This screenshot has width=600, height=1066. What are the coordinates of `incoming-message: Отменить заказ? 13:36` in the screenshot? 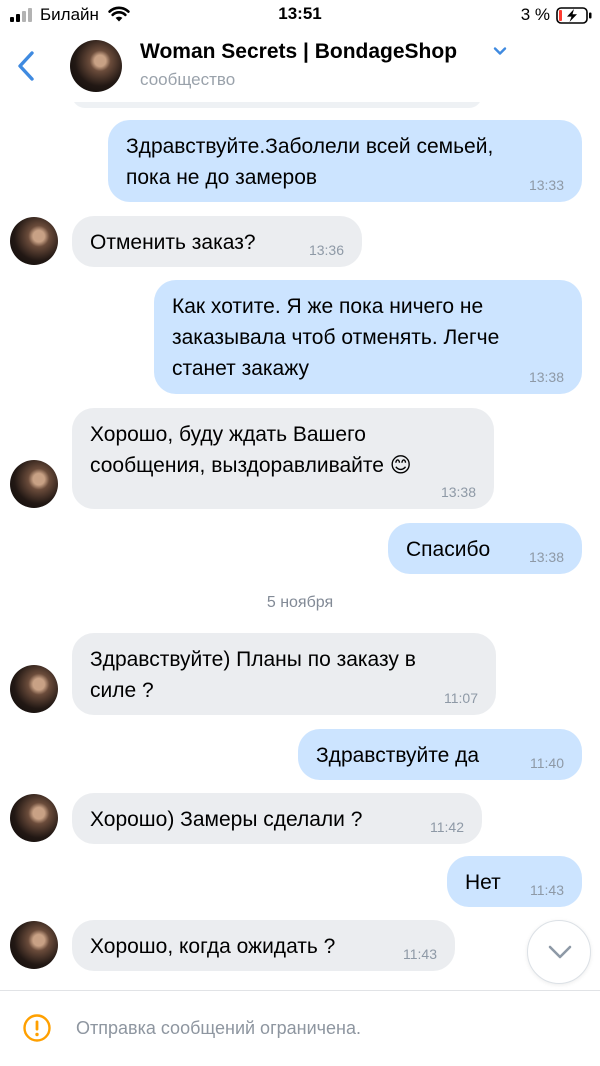 It's located at (217, 241).